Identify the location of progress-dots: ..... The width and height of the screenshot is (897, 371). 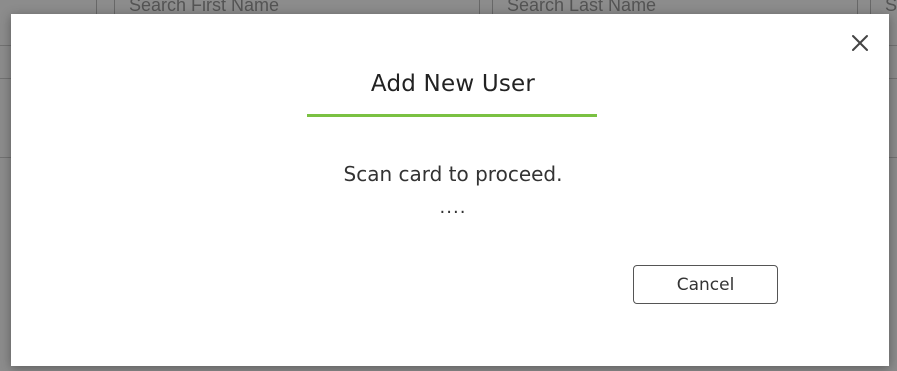
(453, 207).